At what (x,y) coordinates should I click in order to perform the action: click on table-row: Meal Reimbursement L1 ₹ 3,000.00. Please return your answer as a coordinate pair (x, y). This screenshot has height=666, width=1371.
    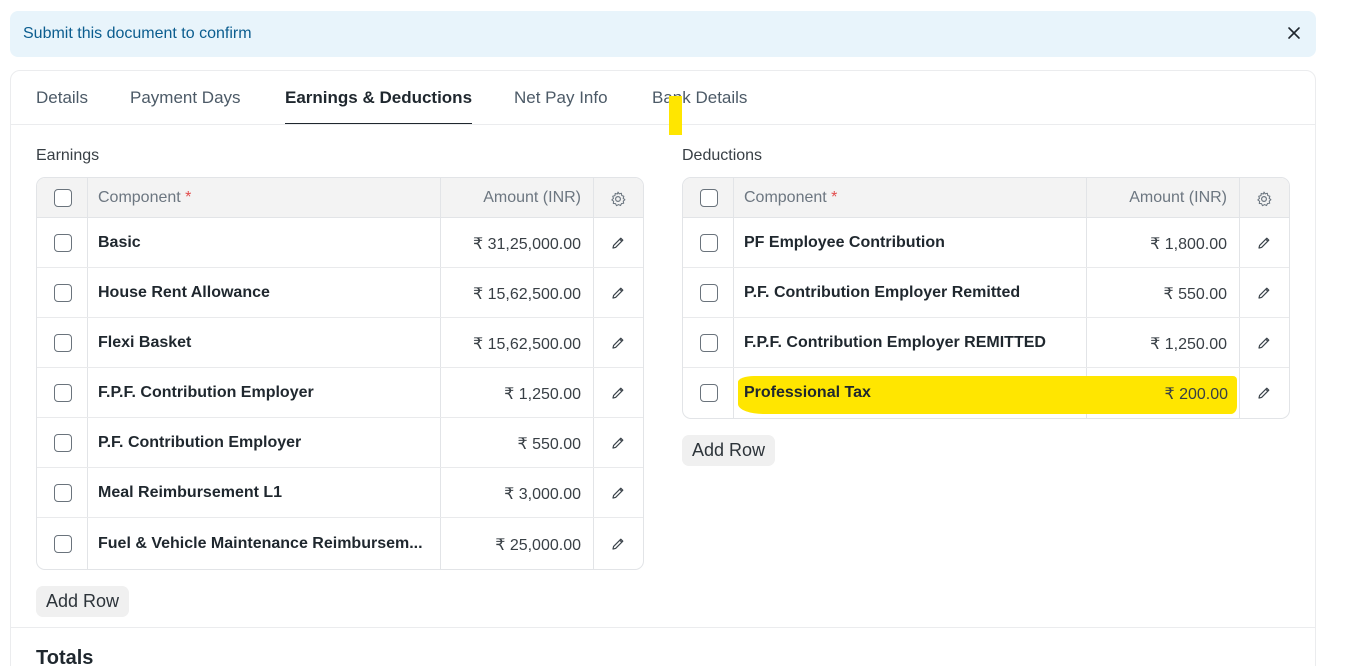
    Looking at the image, I should click on (340, 493).